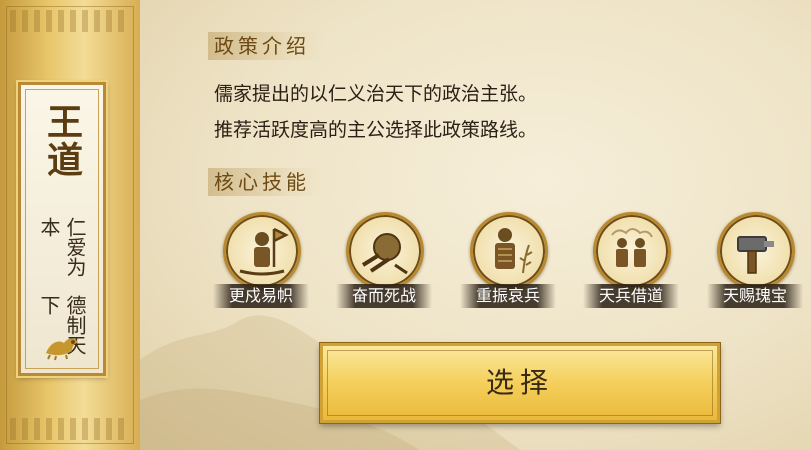  What do you see at coordinates (756, 251) in the screenshot?
I see `hammer-icon` at bounding box center [756, 251].